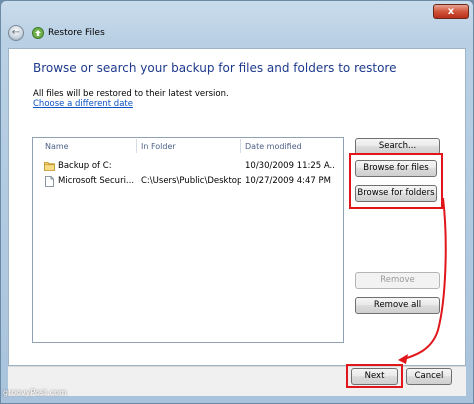 This screenshot has height=404, width=474. What do you see at coordinates (422, 280) in the screenshot?
I see `annotation-arrow` at bounding box center [422, 280].